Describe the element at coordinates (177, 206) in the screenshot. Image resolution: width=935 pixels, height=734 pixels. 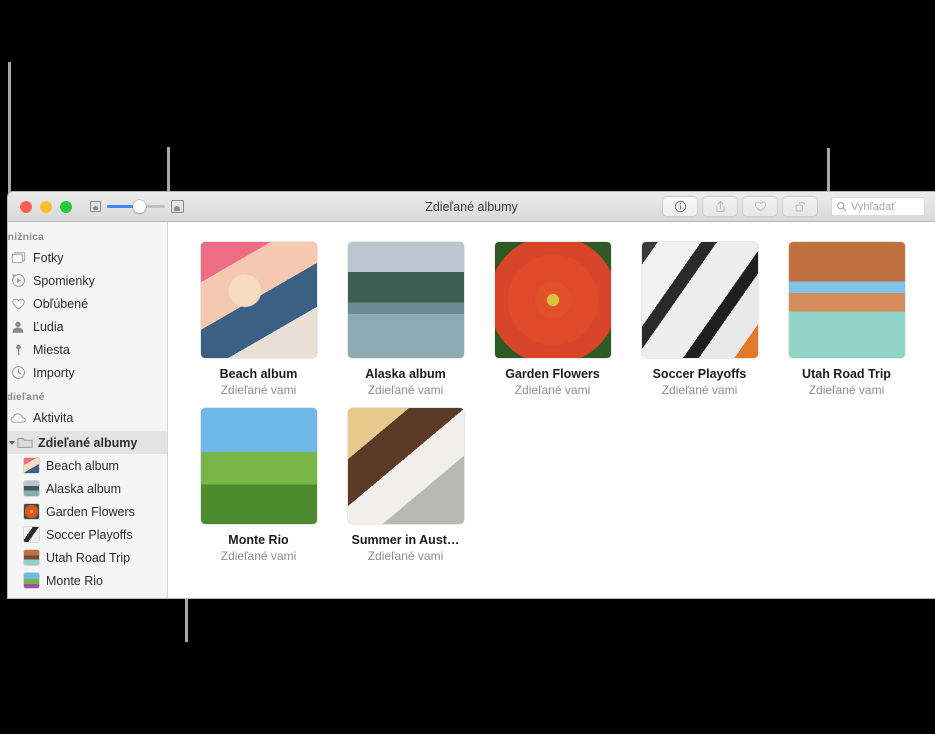
I see `large-photo-icon` at that location.